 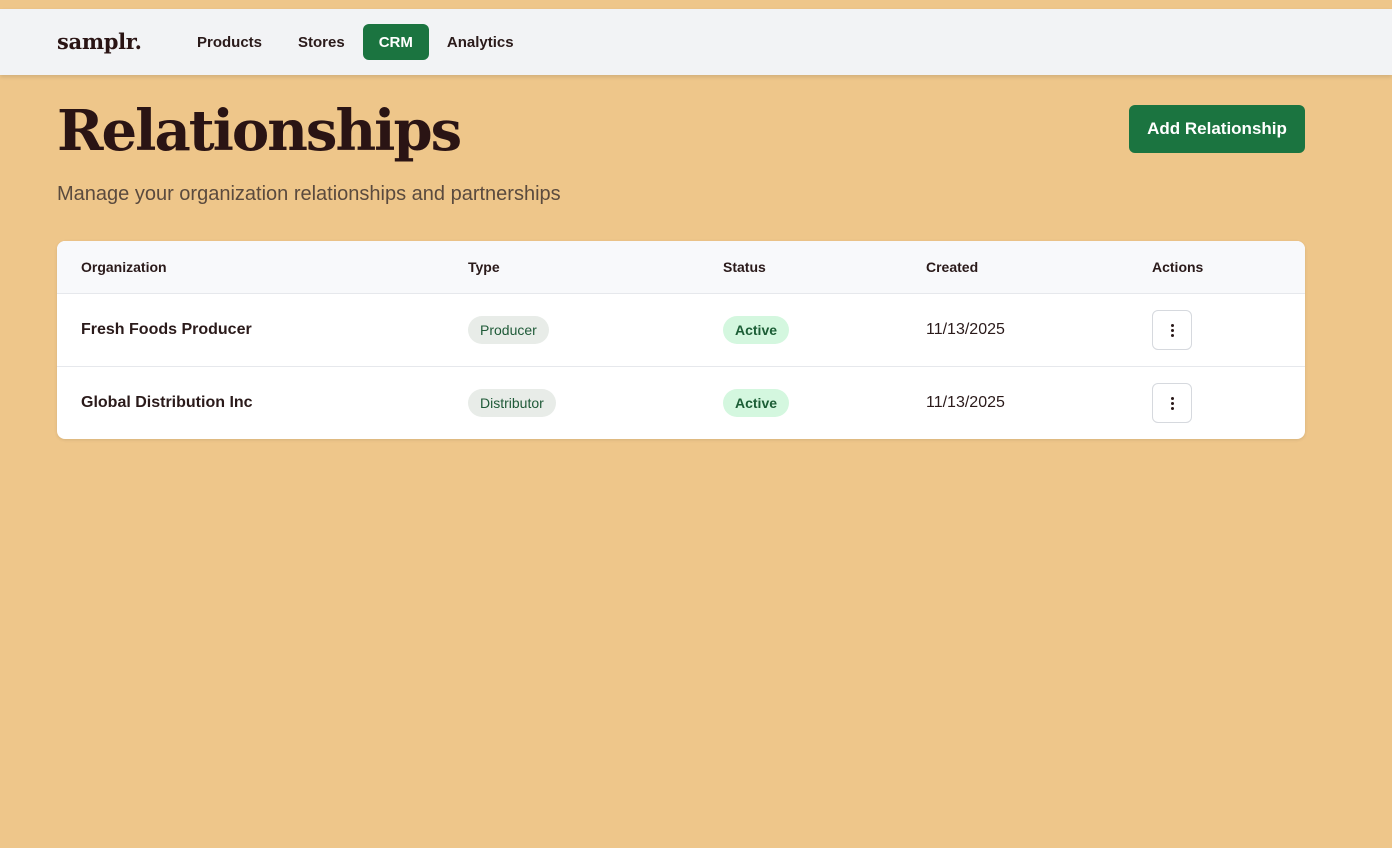 I want to click on brand-logo: samplr., so click(x=99, y=41).